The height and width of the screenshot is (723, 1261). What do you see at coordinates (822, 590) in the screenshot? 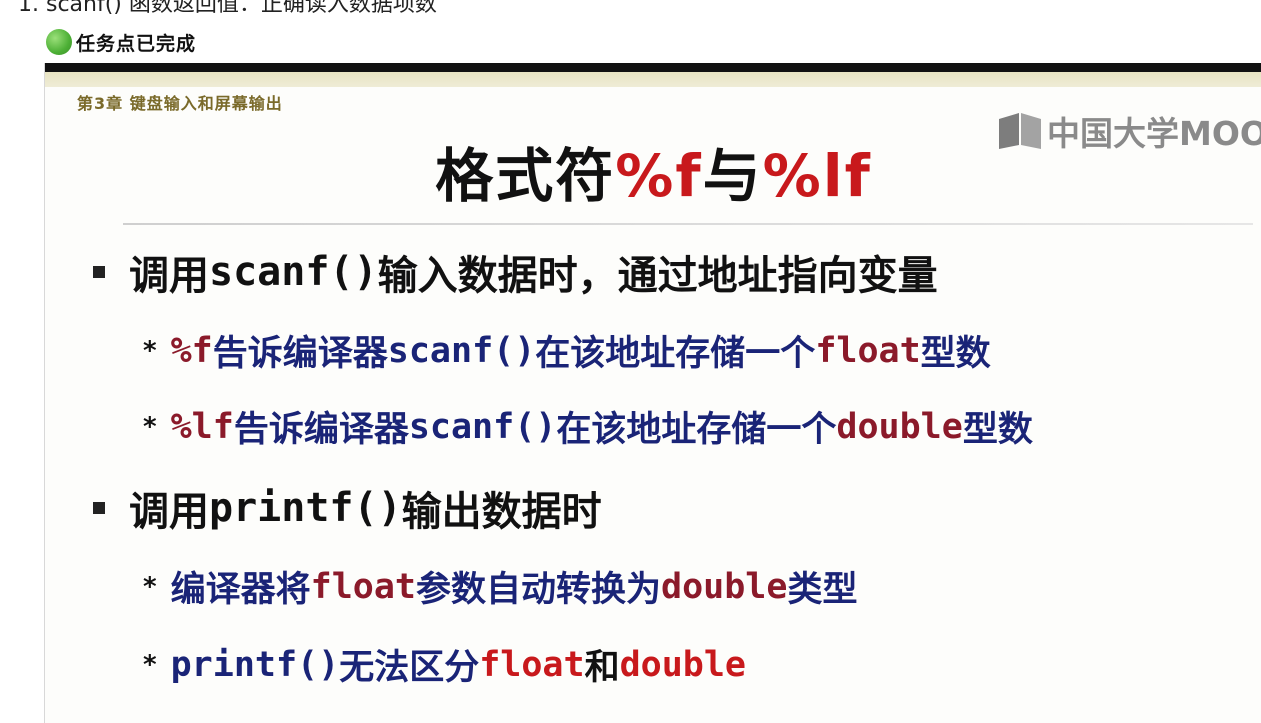
I see `sub-text: 类型` at bounding box center [822, 590].